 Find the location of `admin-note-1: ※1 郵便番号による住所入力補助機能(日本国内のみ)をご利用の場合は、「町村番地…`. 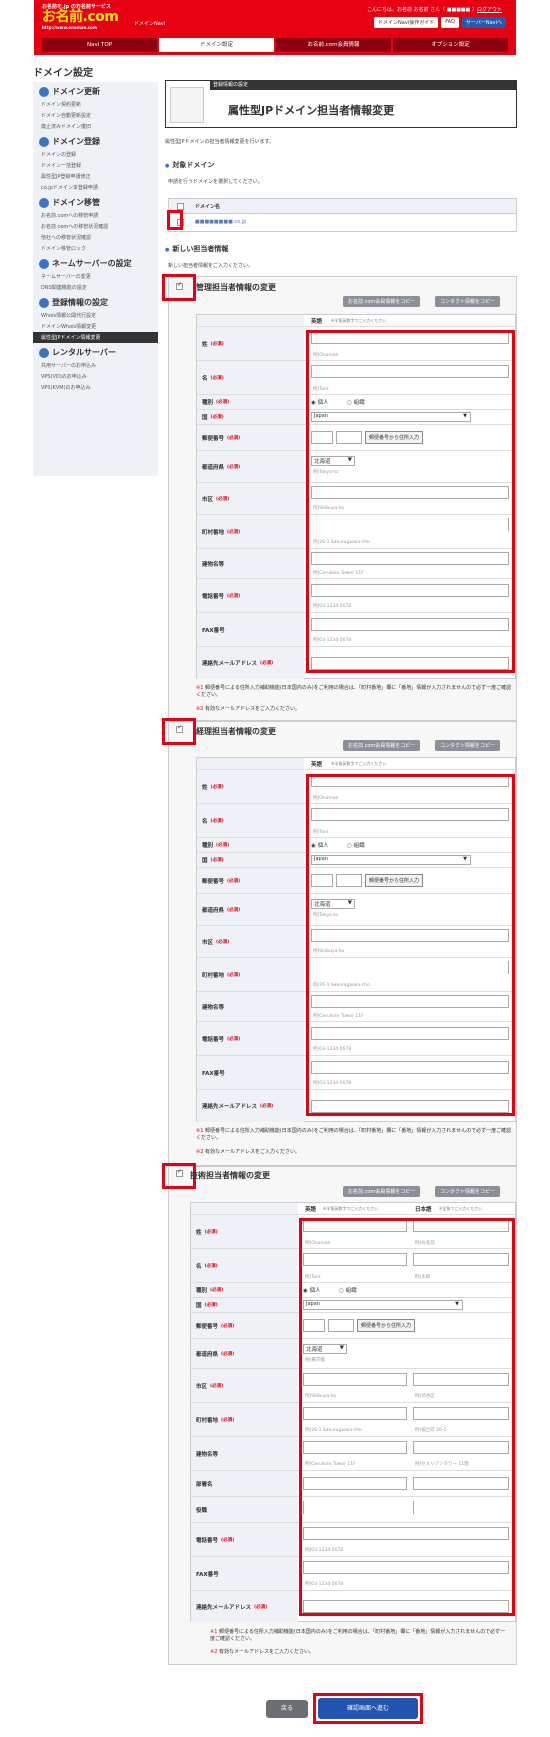

admin-note-1: ※1 郵便番号による住所入力補助機能(日本国内のみ)をご利用の場合は、「町村番地… is located at coordinates (355, 691).